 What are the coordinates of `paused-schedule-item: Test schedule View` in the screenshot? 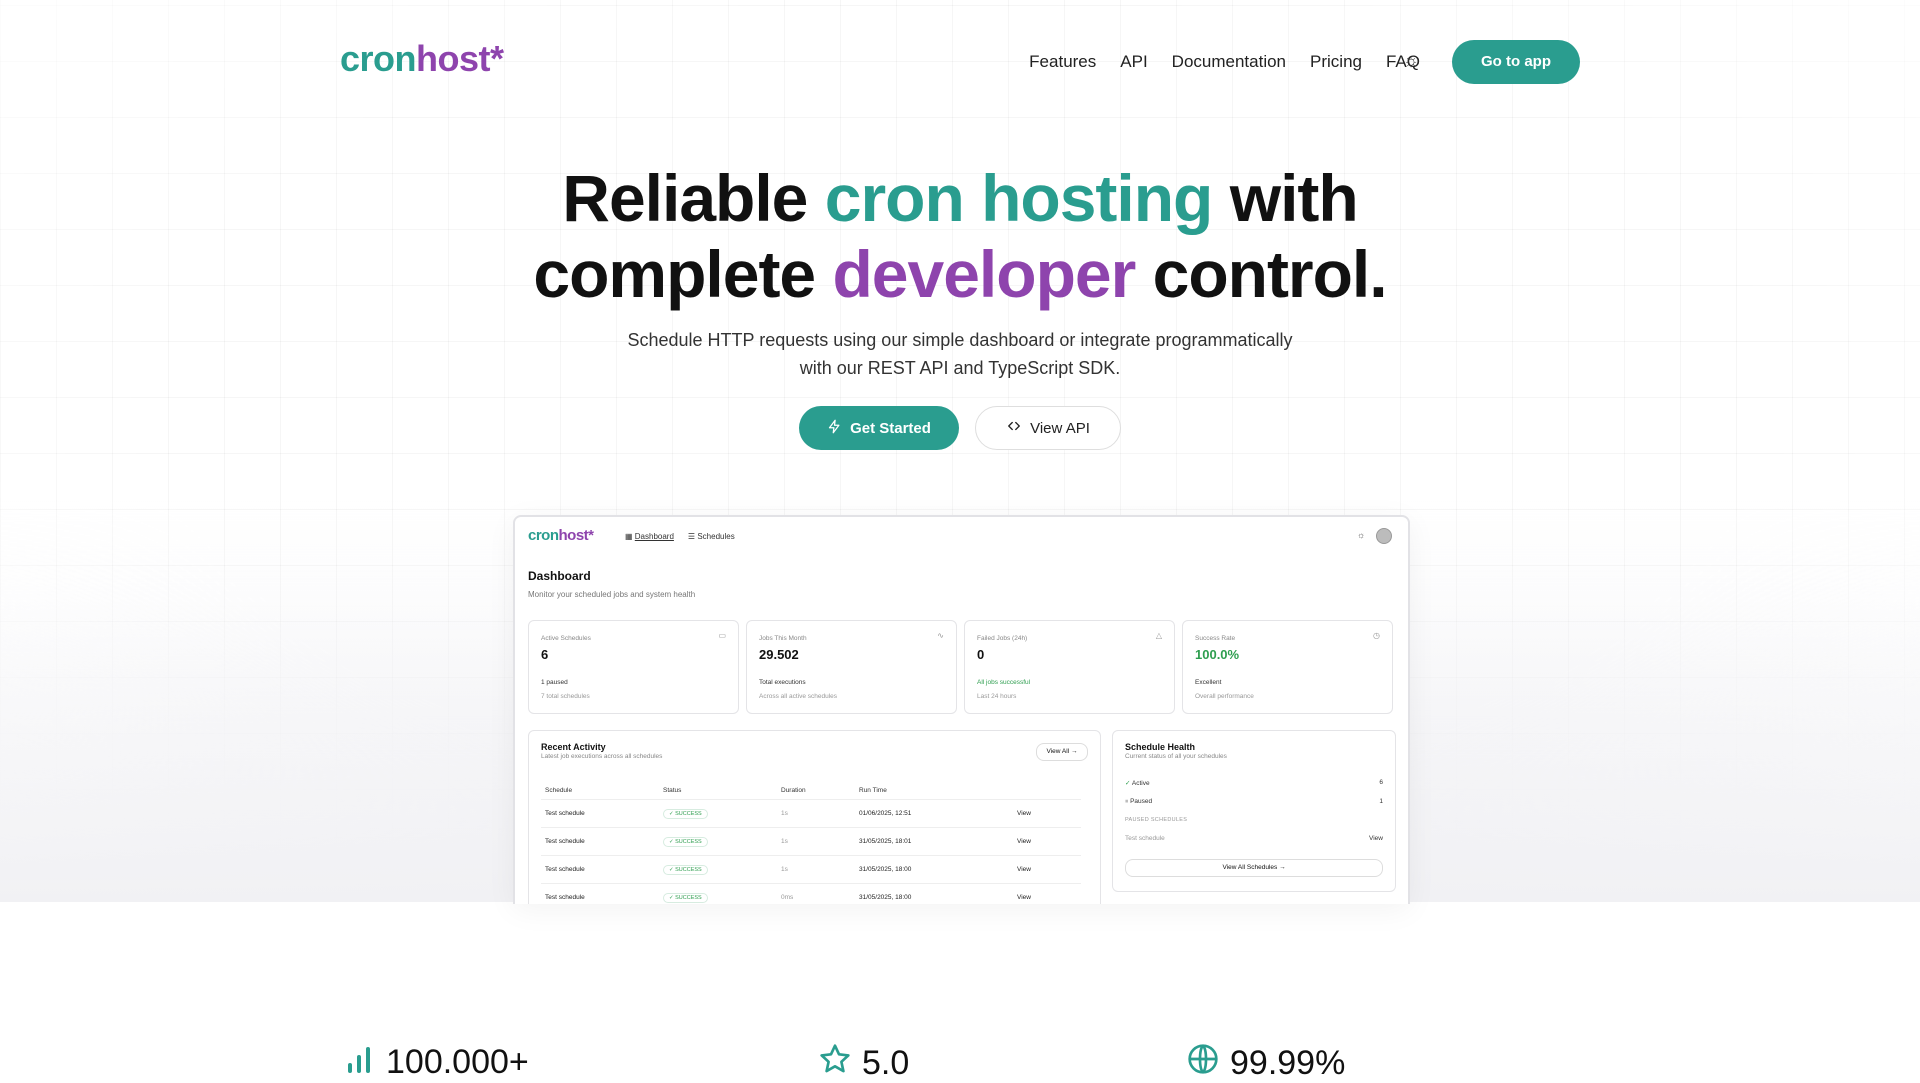 It's located at (1254, 838).